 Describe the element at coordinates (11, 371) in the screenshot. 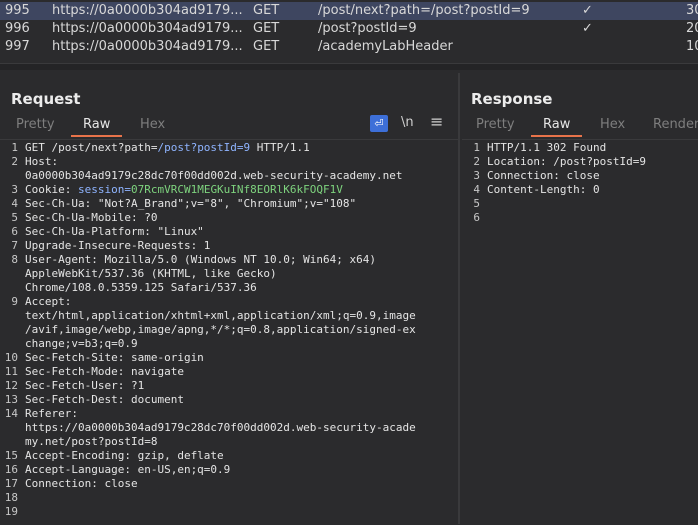

I see `line-number: 11` at that location.